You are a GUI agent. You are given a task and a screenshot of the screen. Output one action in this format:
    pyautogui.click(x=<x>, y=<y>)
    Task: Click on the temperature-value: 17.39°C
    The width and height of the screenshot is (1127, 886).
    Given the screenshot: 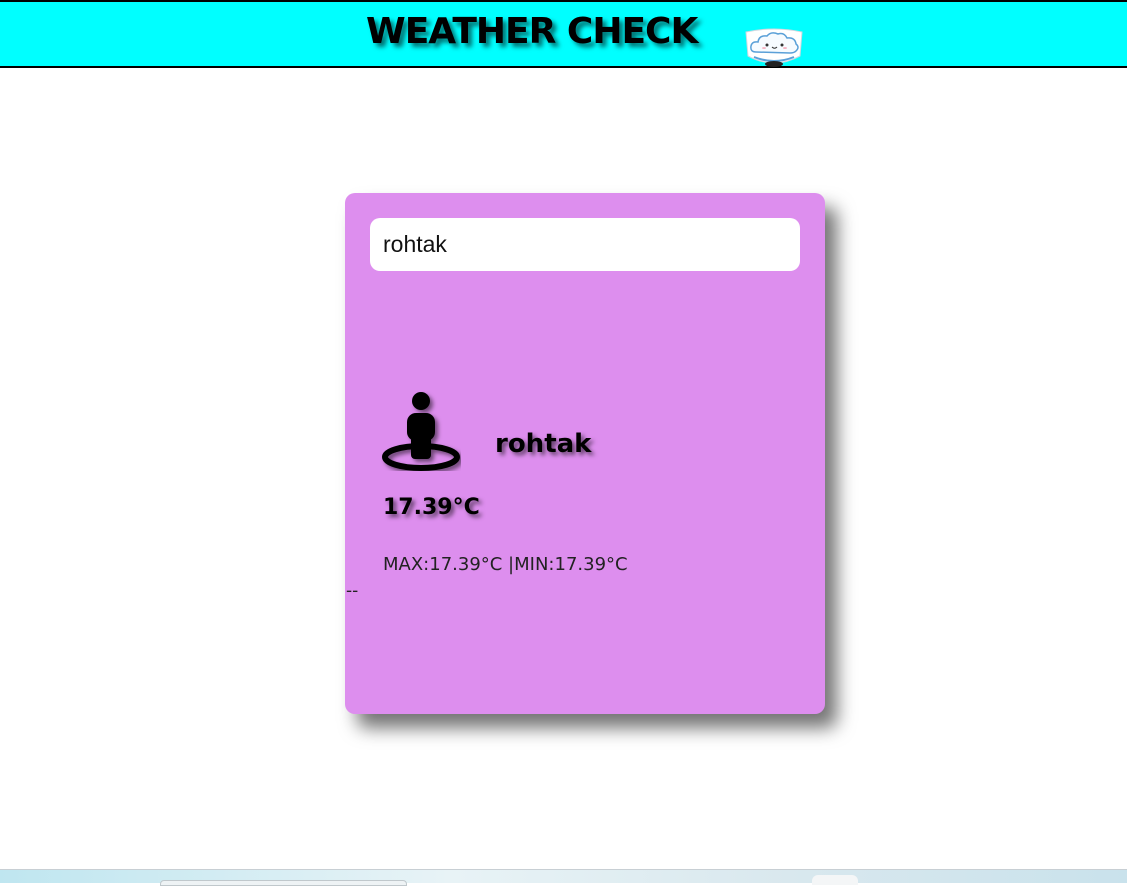 What is the action you would take?
    pyautogui.click(x=431, y=507)
    